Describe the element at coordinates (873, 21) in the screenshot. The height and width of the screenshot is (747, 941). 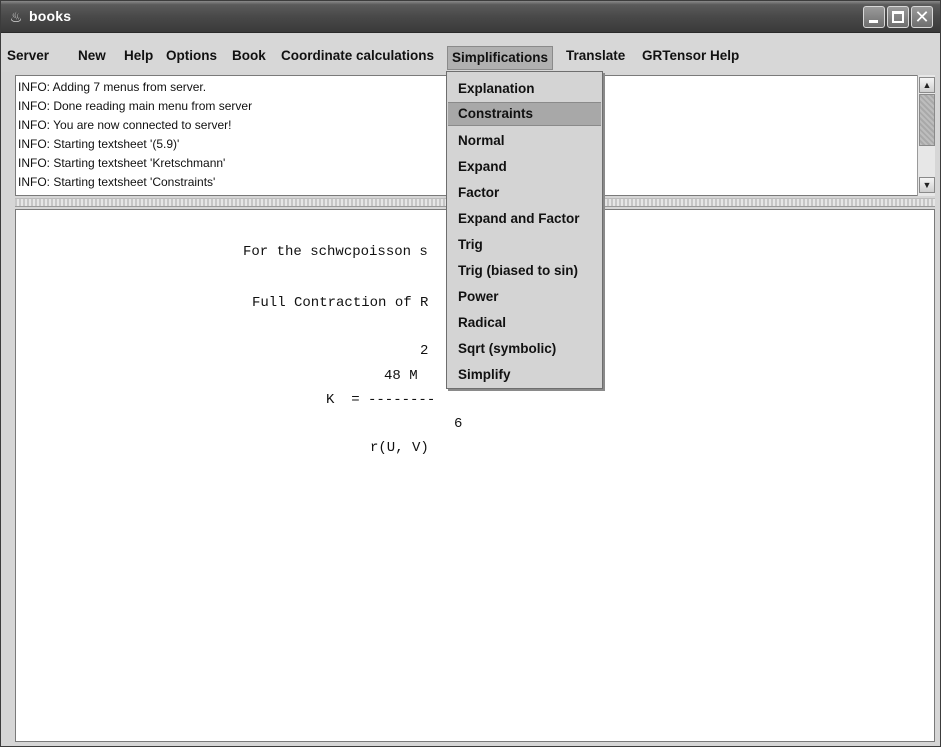
I see `minimize-icon` at that location.